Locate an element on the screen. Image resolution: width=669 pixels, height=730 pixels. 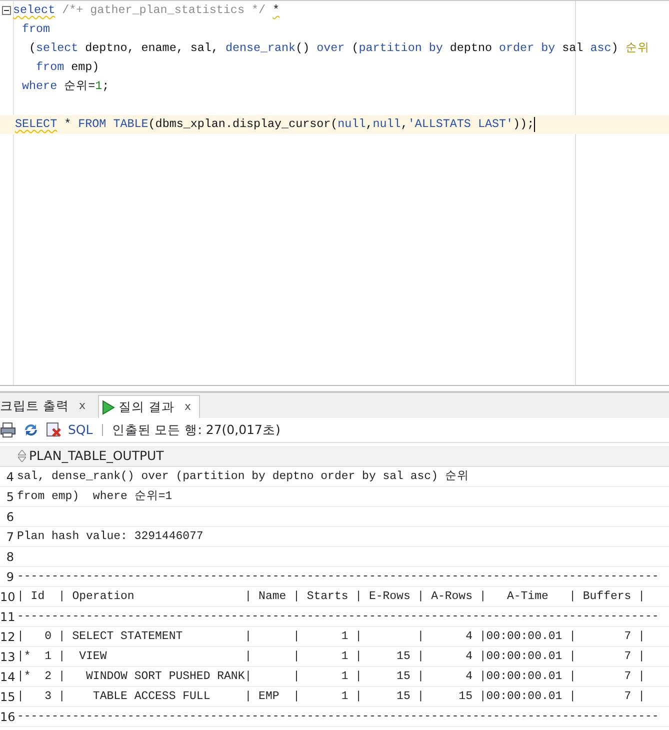
row-number: 11 is located at coordinates (7, 617).